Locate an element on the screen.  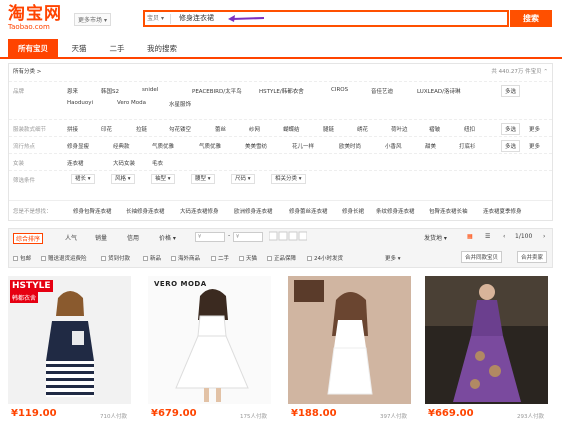
sort-popularity: 人气 is located at coordinates (71, 237).